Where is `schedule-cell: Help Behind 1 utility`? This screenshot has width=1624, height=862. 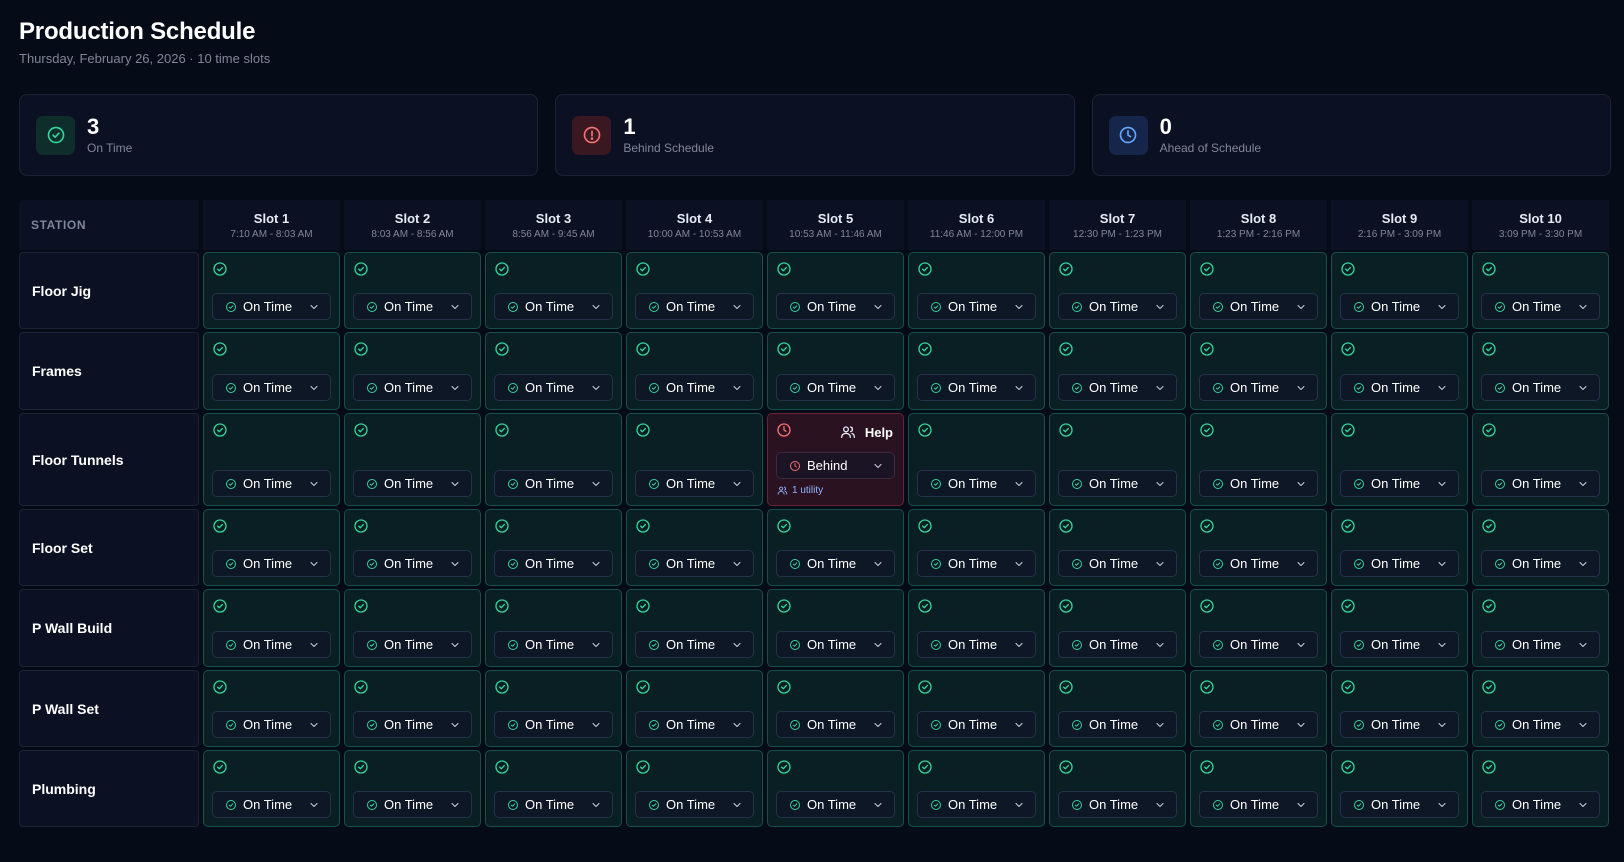
schedule-cell: Help Behind 1 utility is located at coordinates (835, 459).